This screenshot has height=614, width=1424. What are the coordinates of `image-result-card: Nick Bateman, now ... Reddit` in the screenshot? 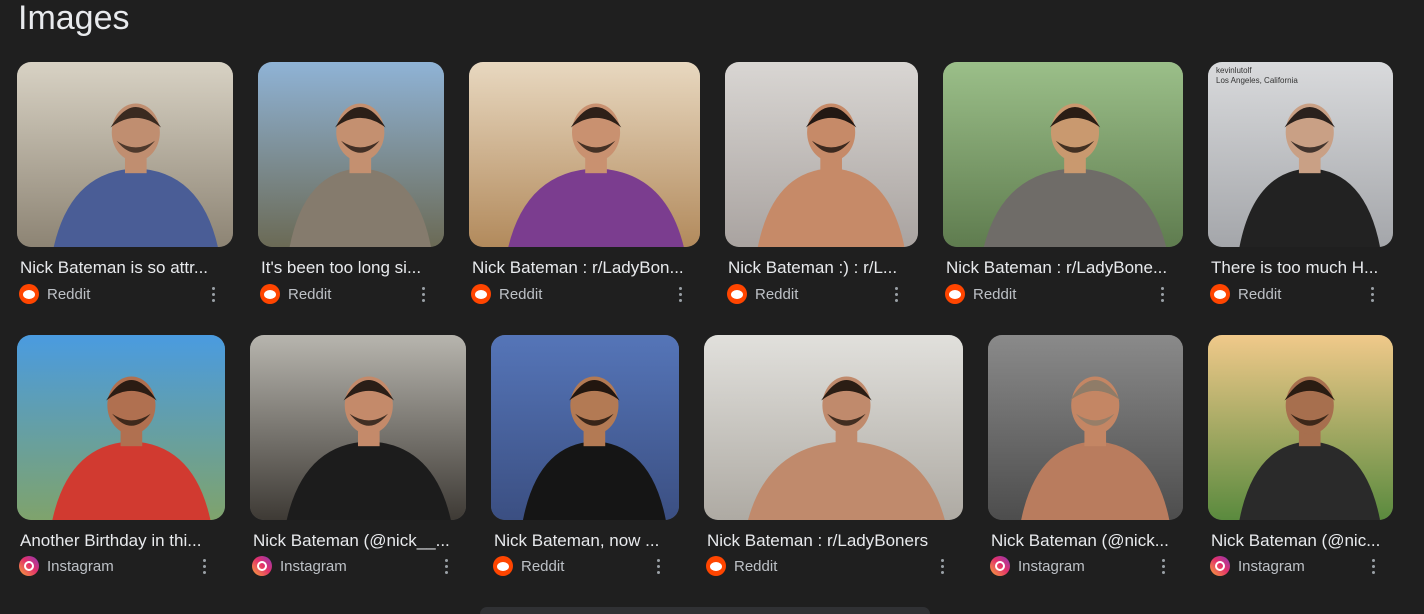 It's located at (585, 456).